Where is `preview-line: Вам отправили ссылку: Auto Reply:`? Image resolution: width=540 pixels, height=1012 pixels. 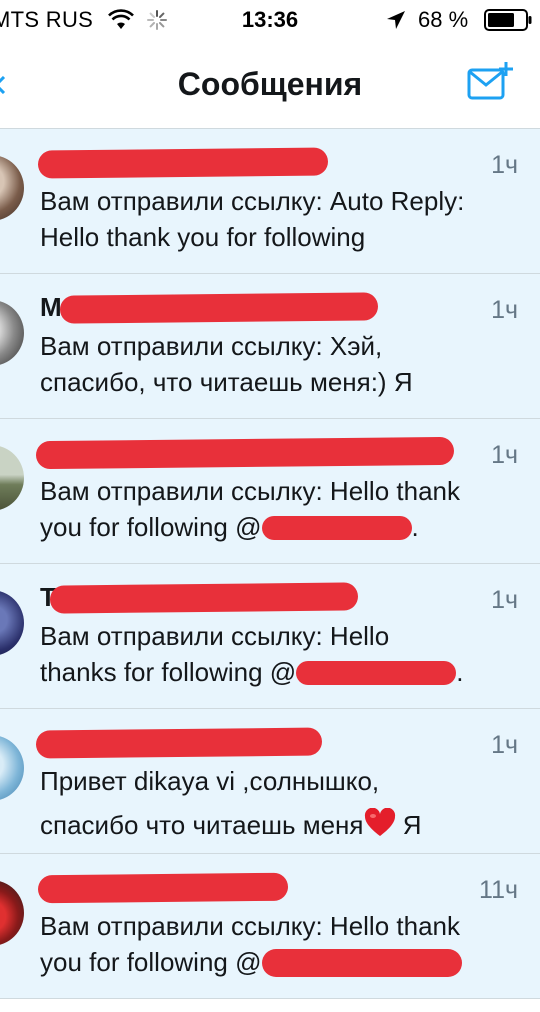 preview-line: Вам отправили ссылку: Auto Reply: is located at coordinates (252, 201).